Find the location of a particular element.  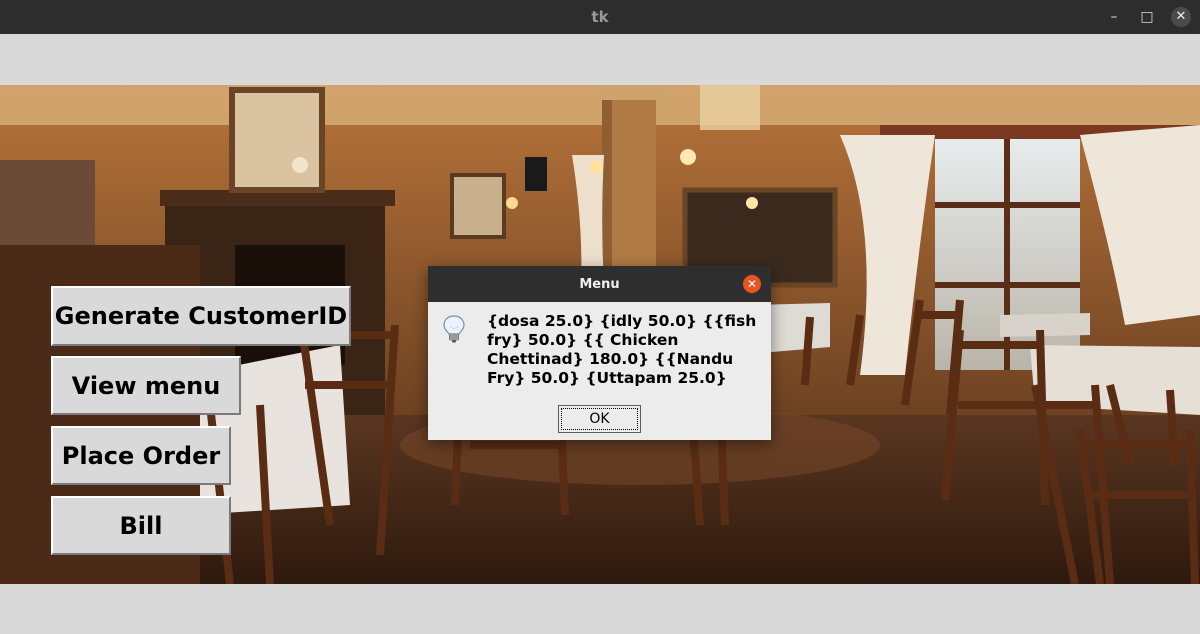

window-titlebar: tk – □ ✕ is located at coordinates (600, 17).